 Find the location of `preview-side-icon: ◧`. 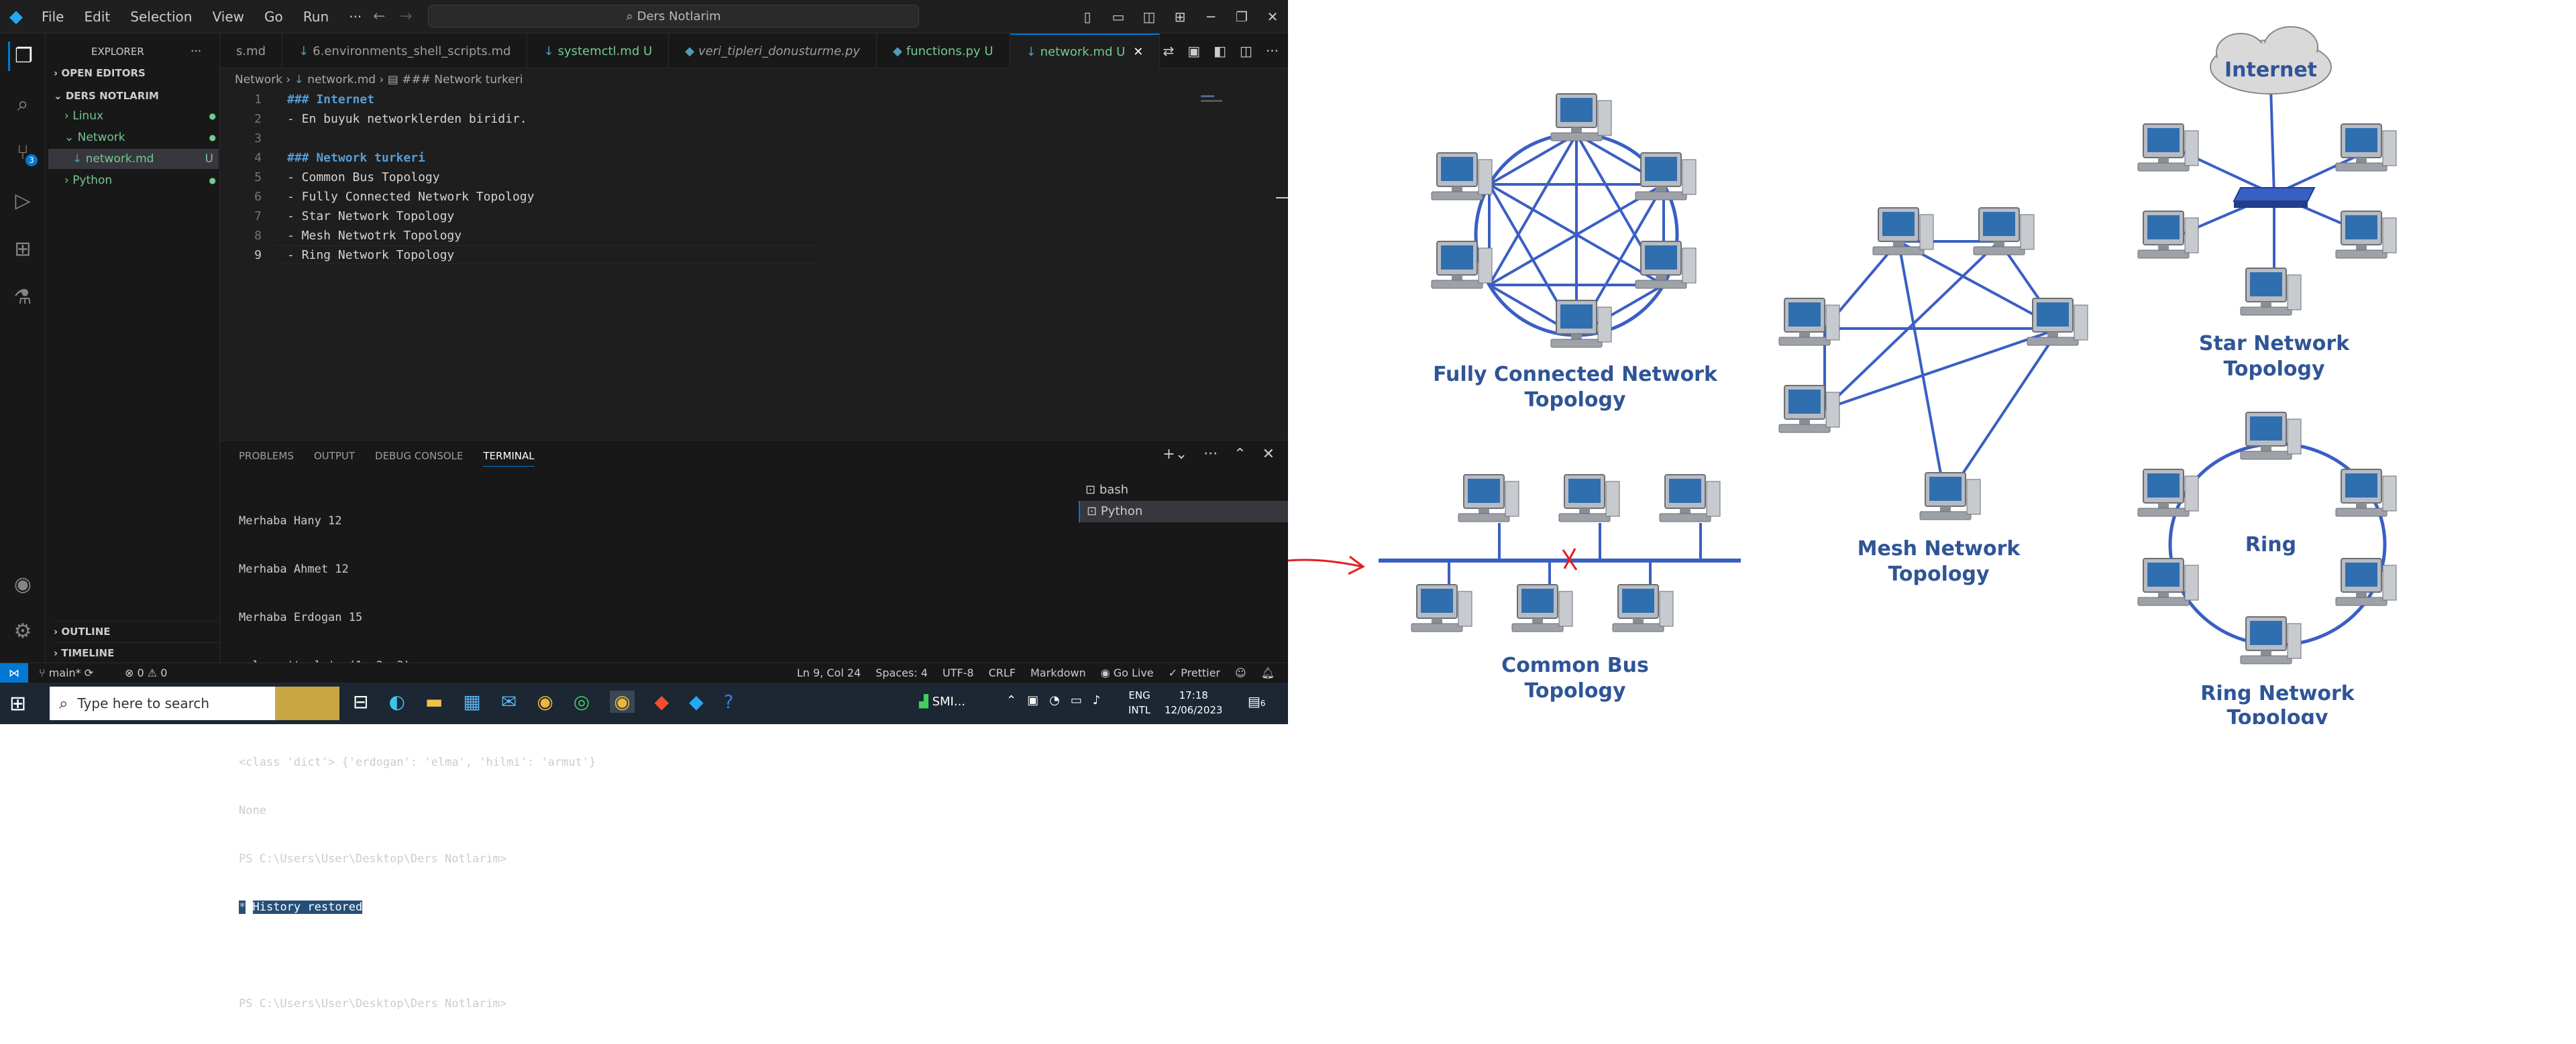

preview-side-icon: ◧ is located at coordinates (1220, 51).